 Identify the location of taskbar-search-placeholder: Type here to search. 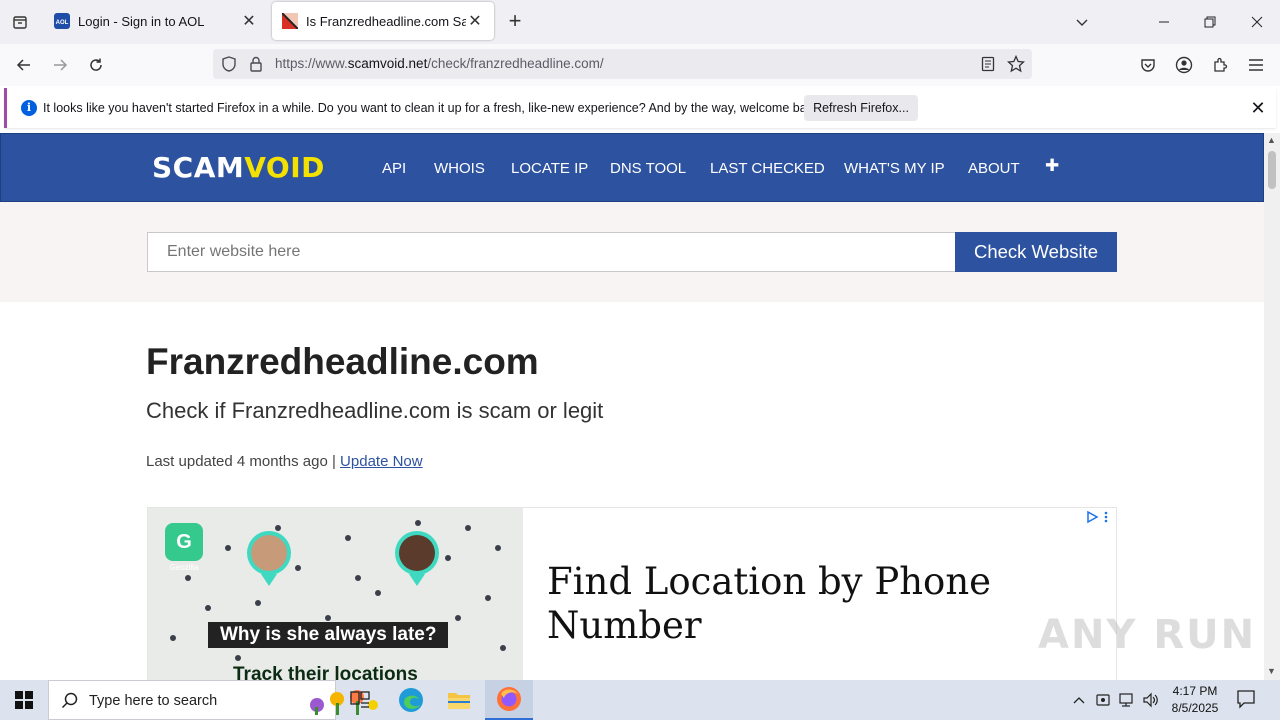
(153, 701).